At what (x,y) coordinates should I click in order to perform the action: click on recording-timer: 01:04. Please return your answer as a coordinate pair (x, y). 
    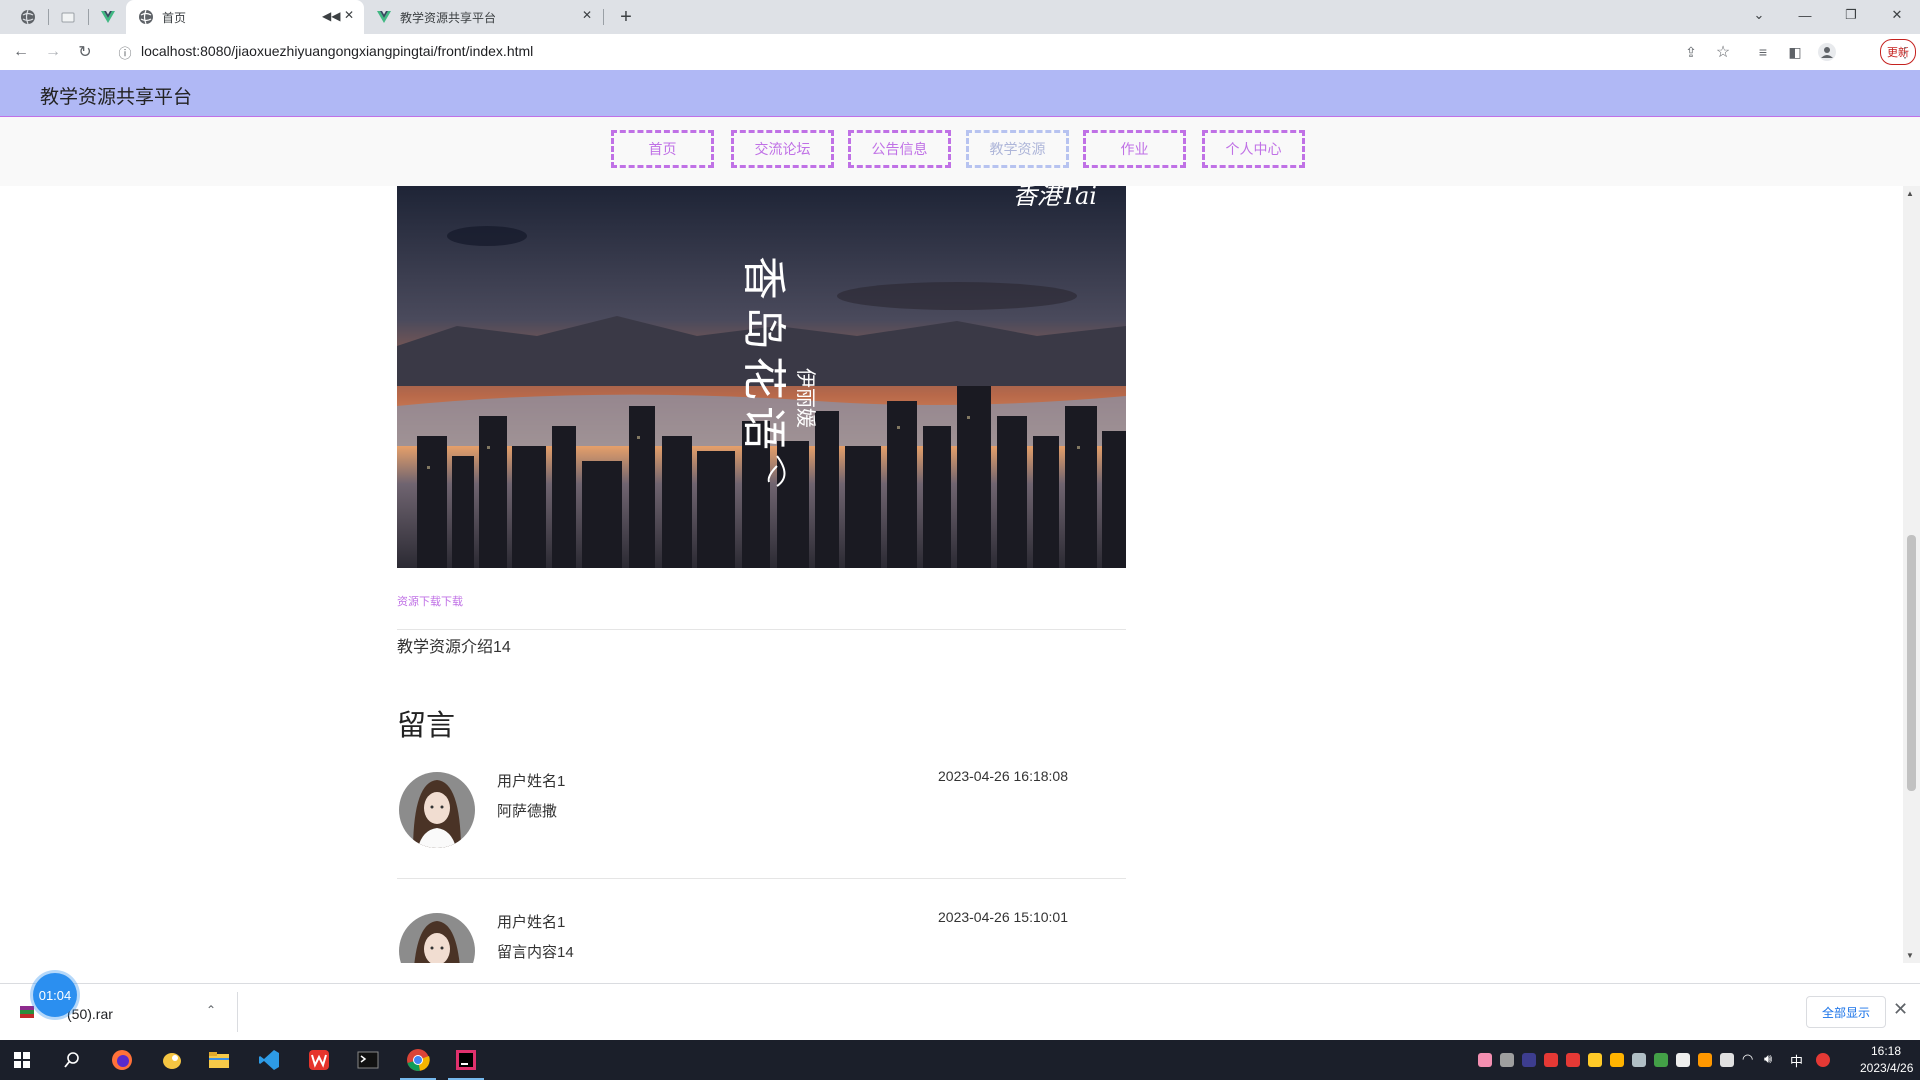
    Looking at the image, I should click on (55, 995).